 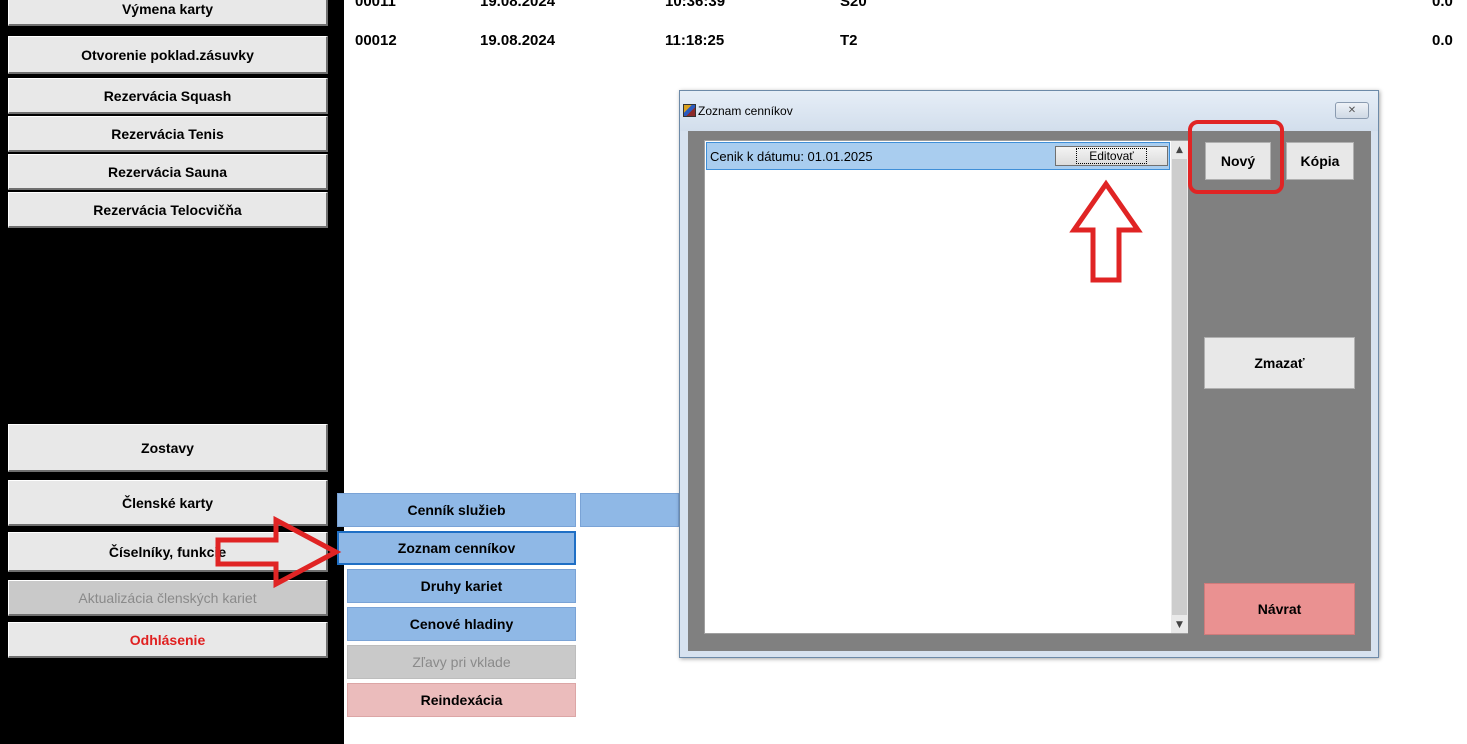 What do you see at coordinates (375, 5) in the screenshot?
I see `row-partial-id: 00011` at bounding box center [375, 5].